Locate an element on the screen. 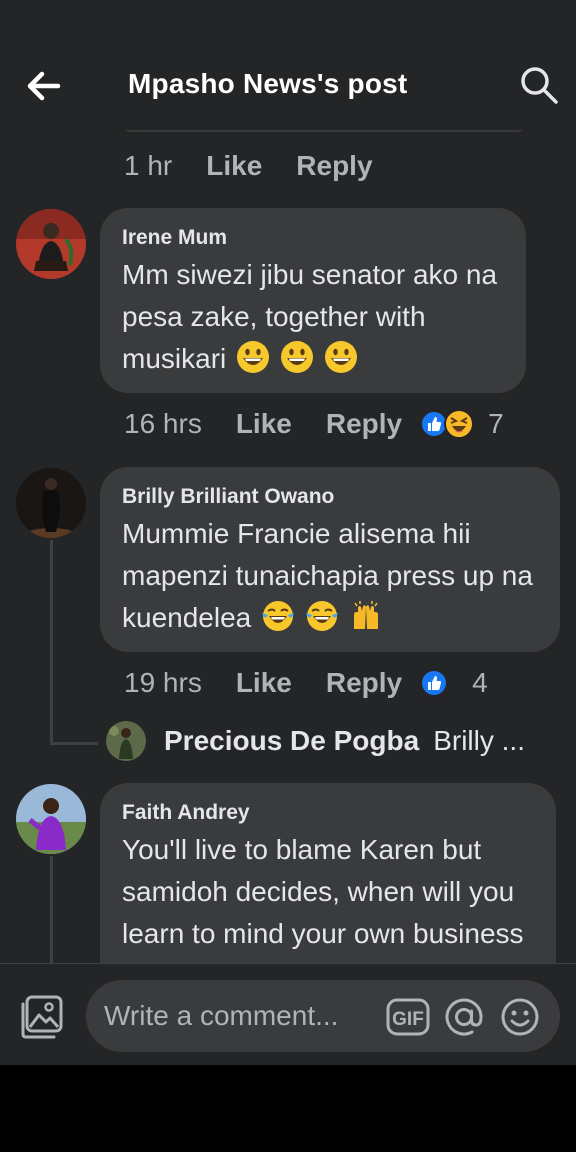 Image resolution: width=576 pixels, height=1152 pixels. reaction-count: 7 is located at coordinates (496, 423).